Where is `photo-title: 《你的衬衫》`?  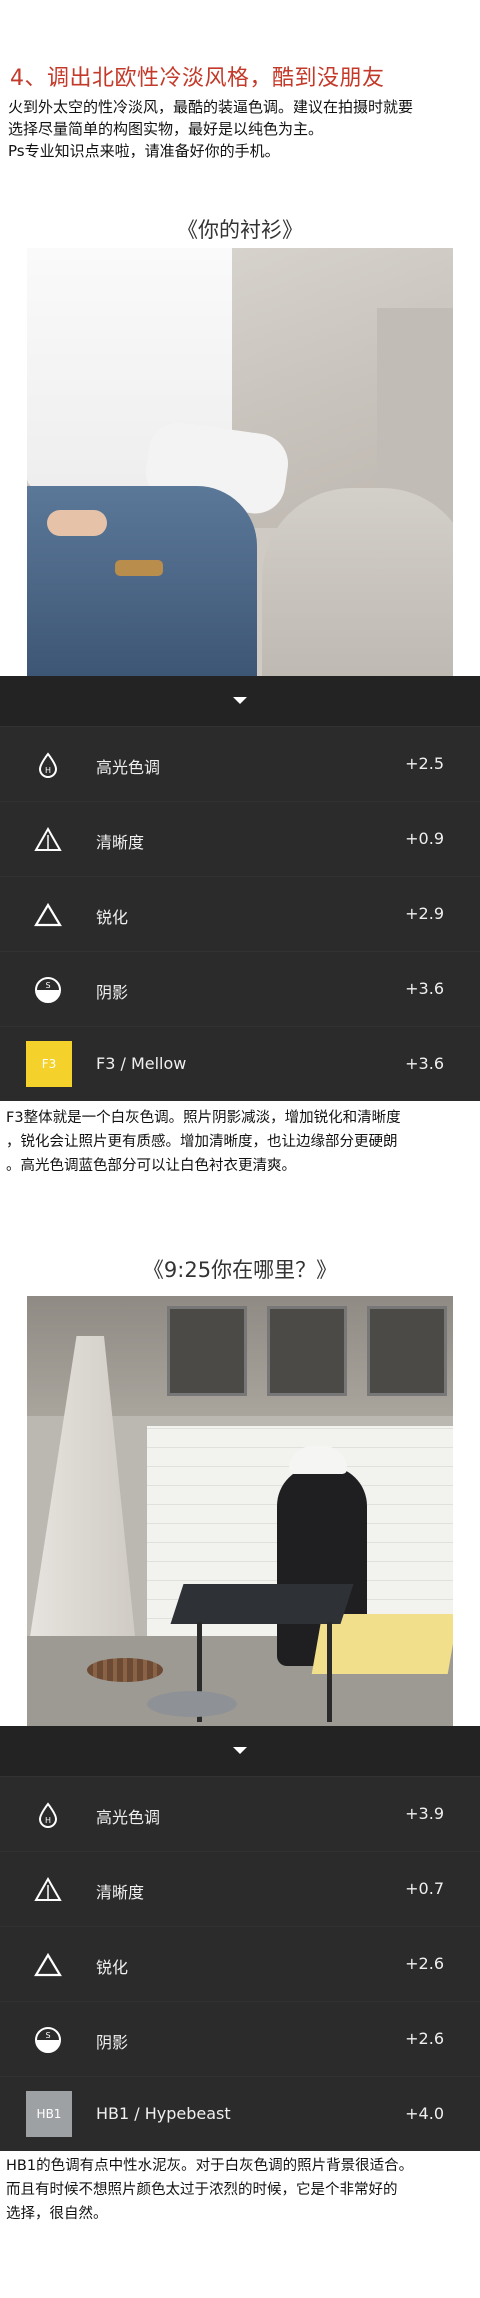 photo-title: 《你的衬衫》 is located at coordinates (240, 230).